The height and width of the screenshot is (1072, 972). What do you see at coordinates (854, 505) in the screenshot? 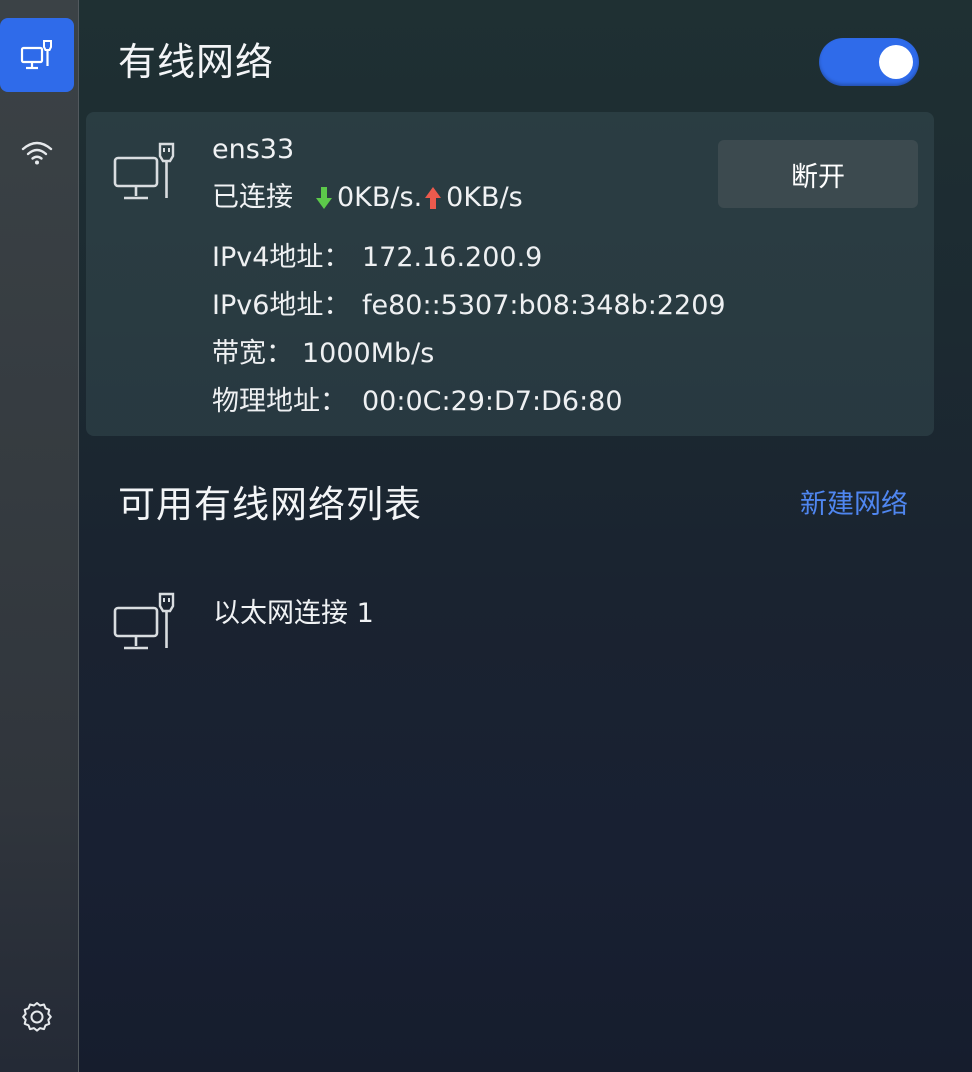
I see `new-network-link: 新建网络` at bounding box center [854, 505].